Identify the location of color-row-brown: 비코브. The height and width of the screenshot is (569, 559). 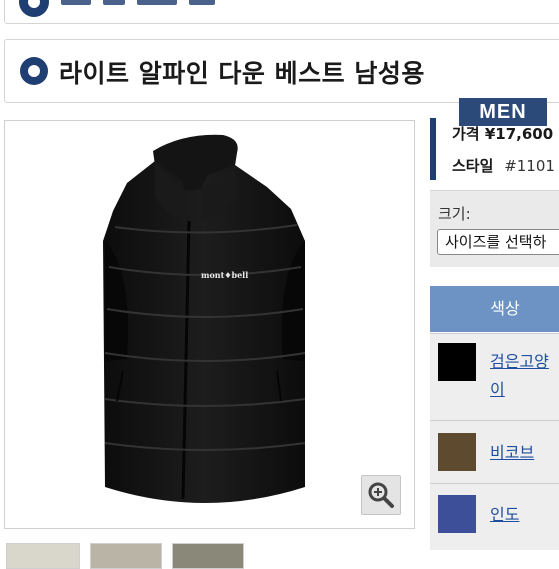
(494, 451).